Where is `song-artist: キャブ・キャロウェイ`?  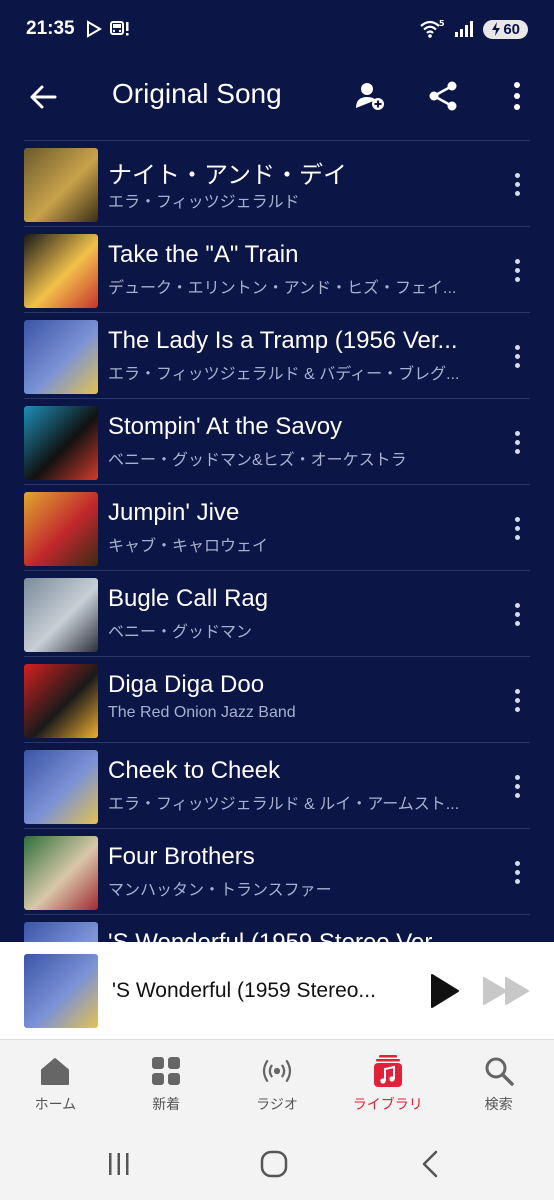 song-artist: キャブ・キャロウェイ is located at coordinates (188, 546).